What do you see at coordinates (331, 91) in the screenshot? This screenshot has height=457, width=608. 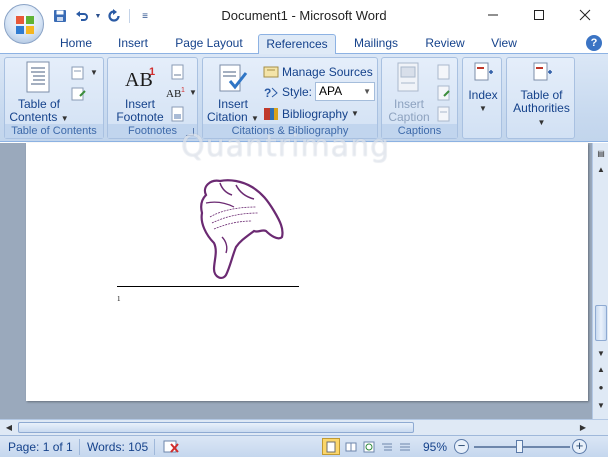 I see `style-value: APA` at bounding box center [331, 91].